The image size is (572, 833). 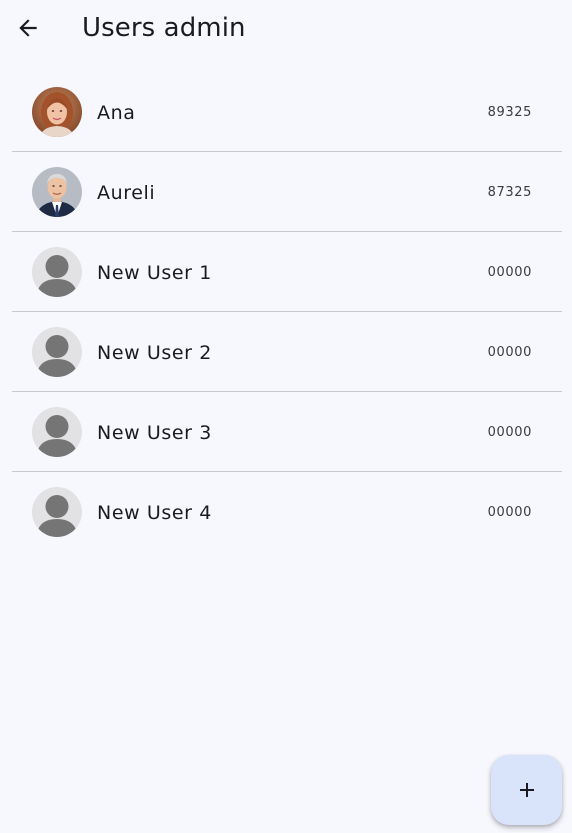 I want to click on user-name: Aureli, so click(x=126, y=193).